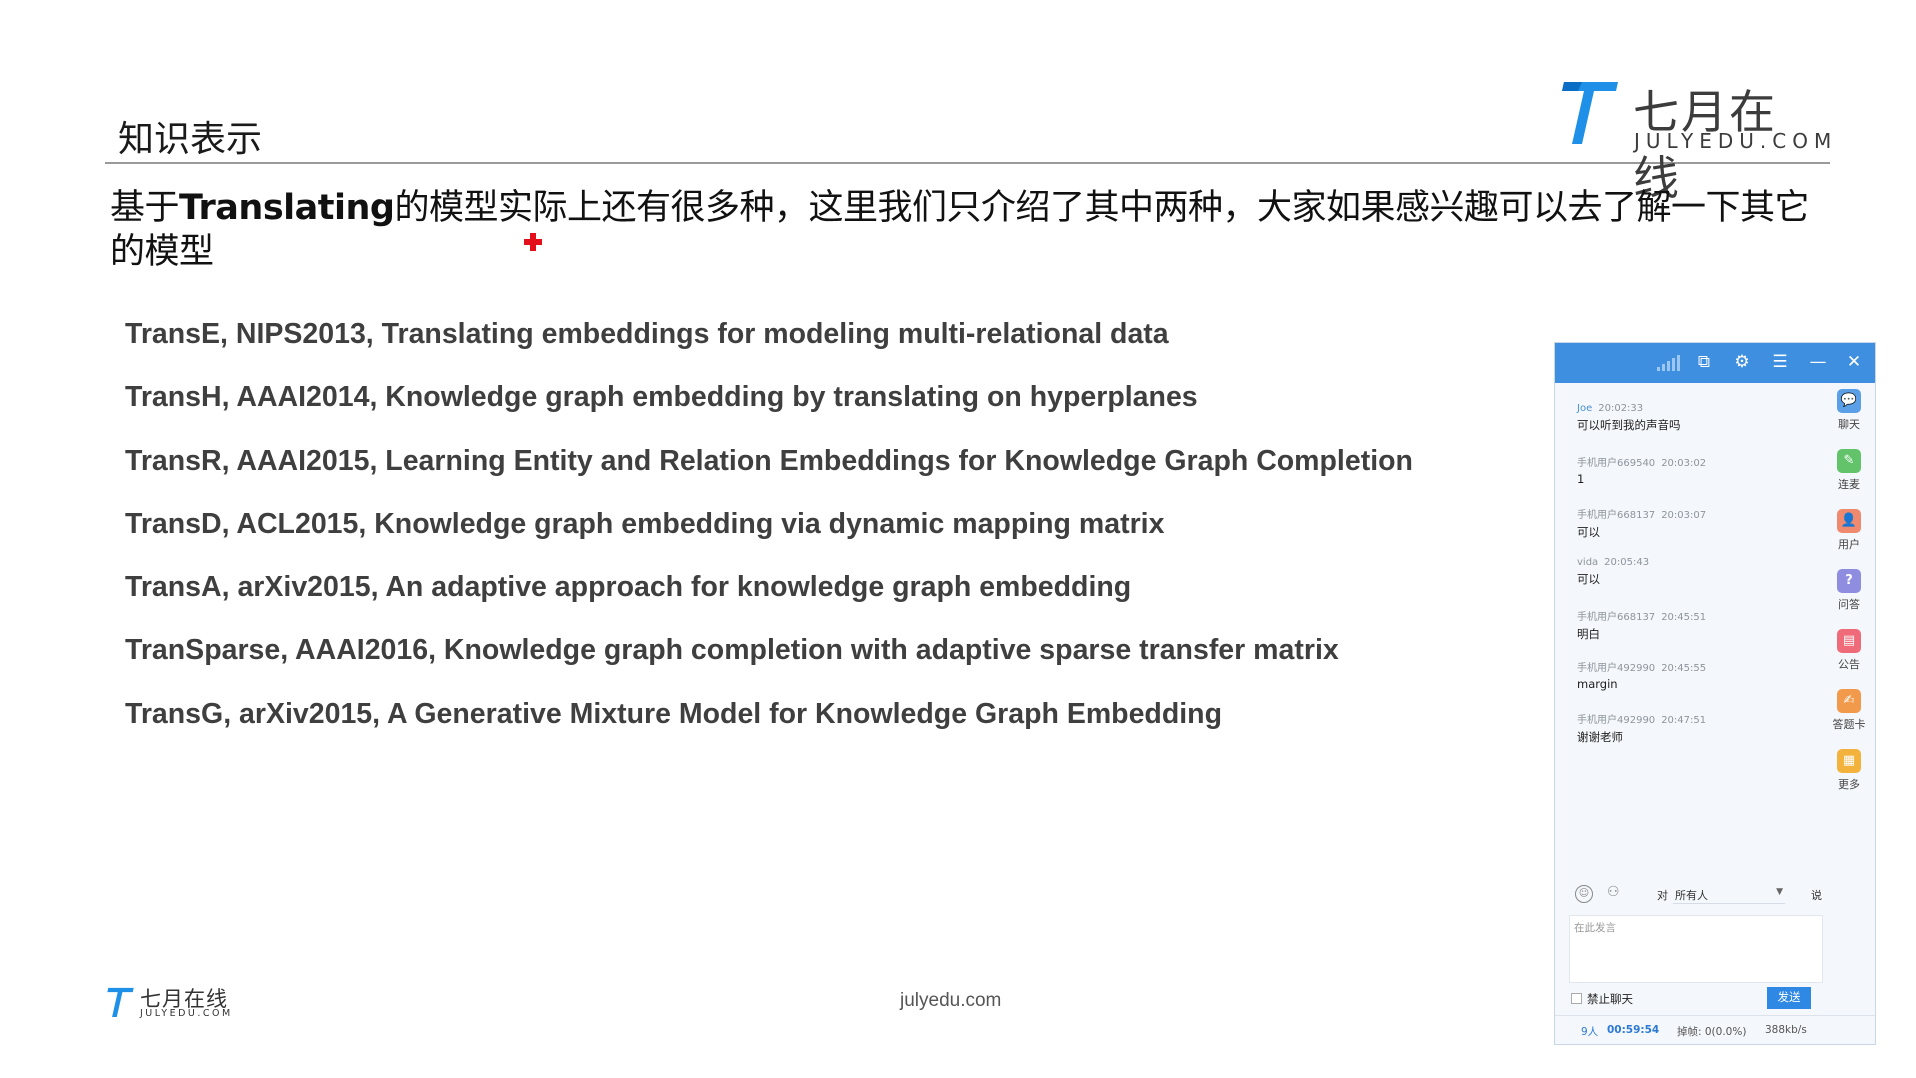  I want to click on recipient-value: 所有人, so click(1691, 895).